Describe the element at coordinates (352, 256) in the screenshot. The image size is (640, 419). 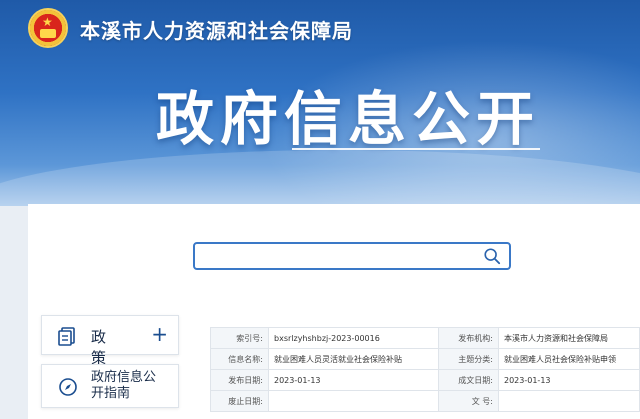
I see `search-input` at that location.